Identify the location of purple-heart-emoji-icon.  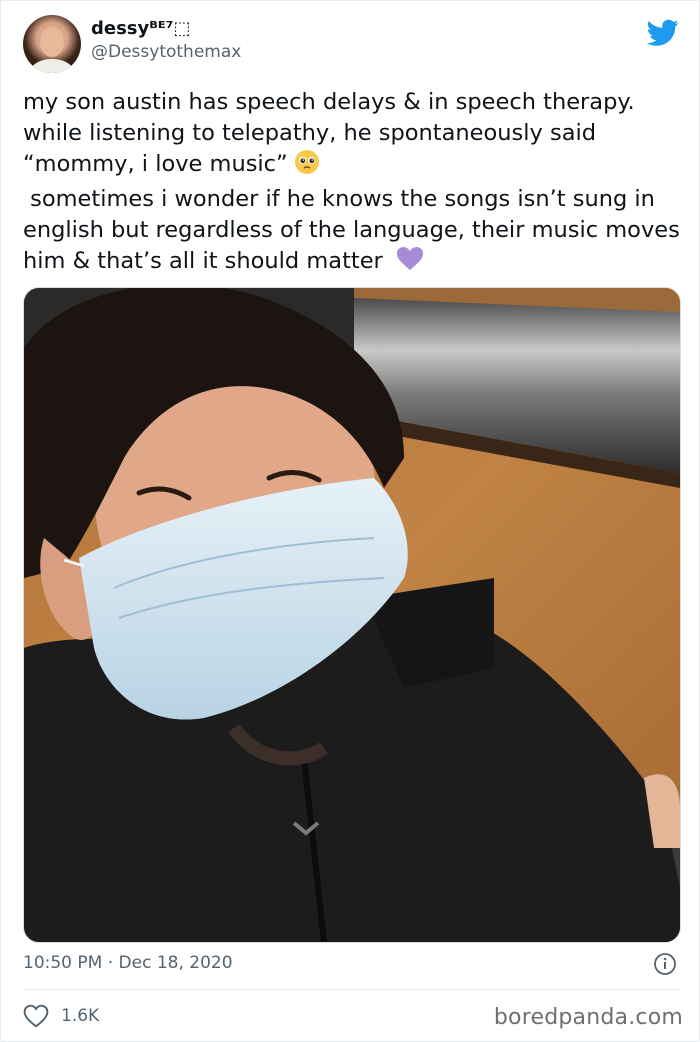
(410, 263).